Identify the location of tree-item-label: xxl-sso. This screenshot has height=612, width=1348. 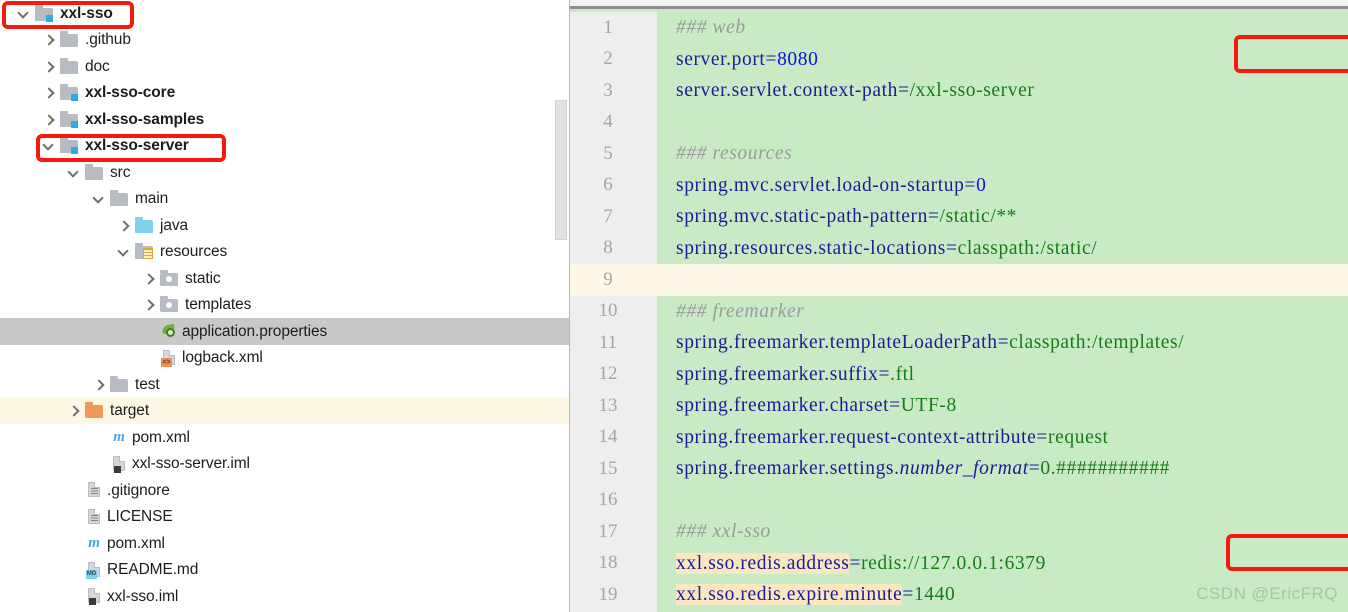
(86, 13).